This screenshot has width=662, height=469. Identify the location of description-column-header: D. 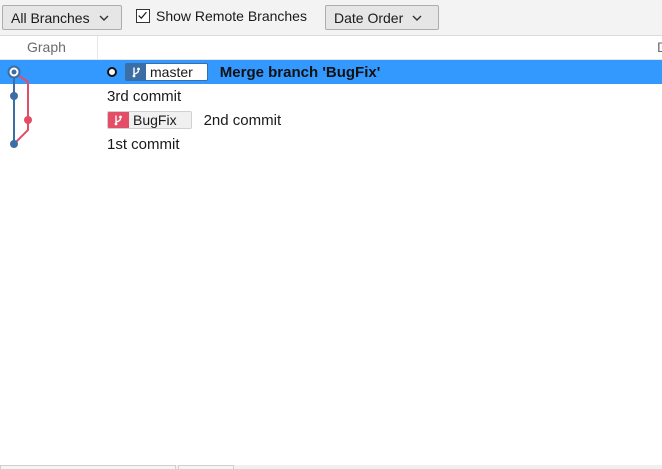
(659, 48).